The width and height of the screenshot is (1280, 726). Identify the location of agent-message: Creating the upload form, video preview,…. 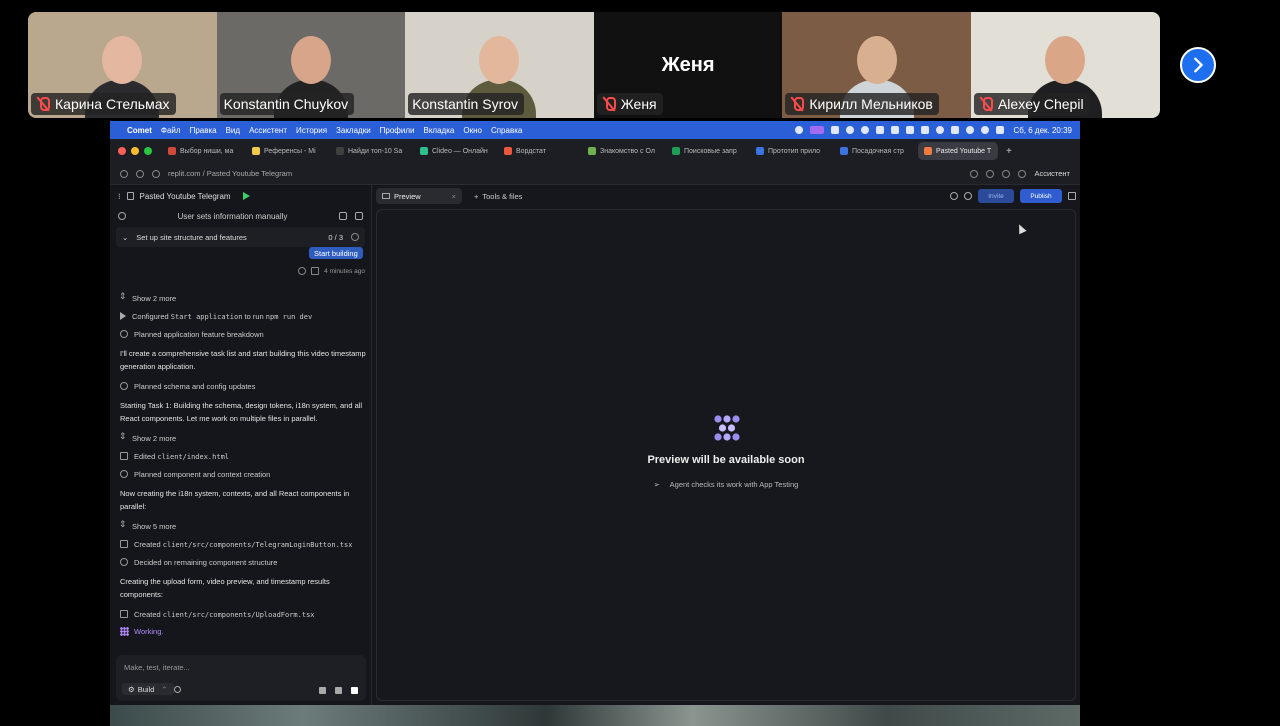
(225, 588).